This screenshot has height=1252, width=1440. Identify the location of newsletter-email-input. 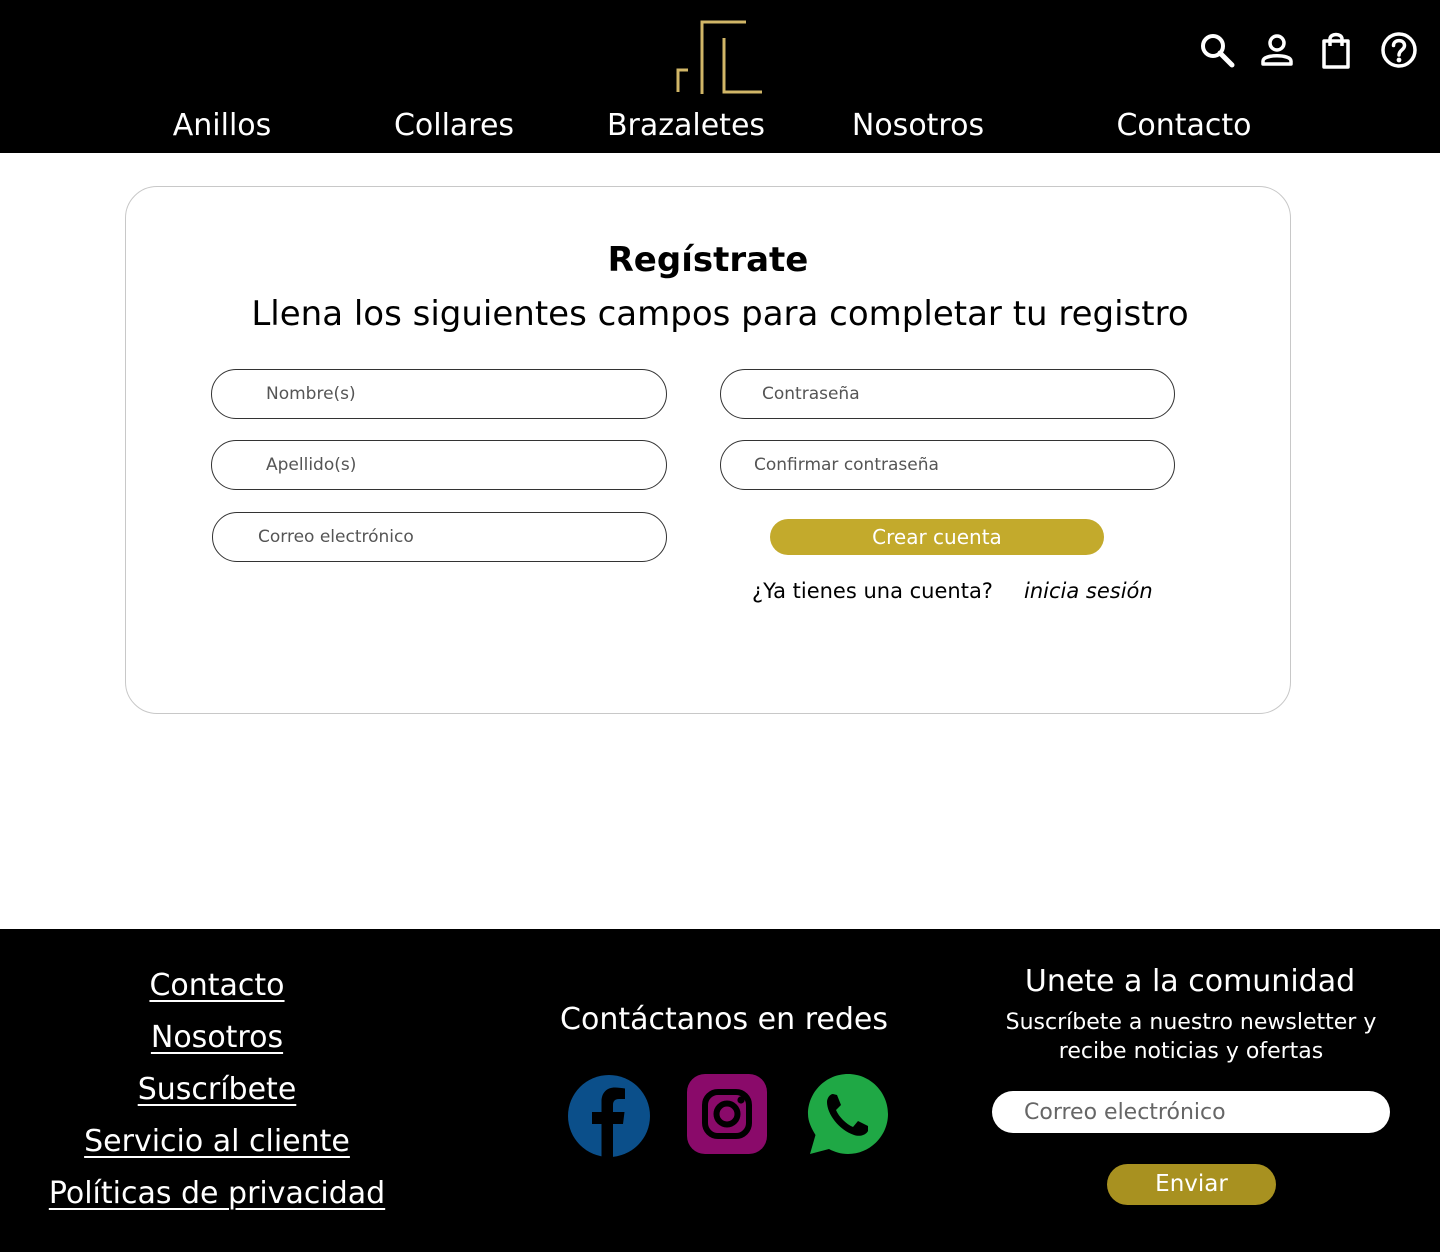
(1191, 1112).